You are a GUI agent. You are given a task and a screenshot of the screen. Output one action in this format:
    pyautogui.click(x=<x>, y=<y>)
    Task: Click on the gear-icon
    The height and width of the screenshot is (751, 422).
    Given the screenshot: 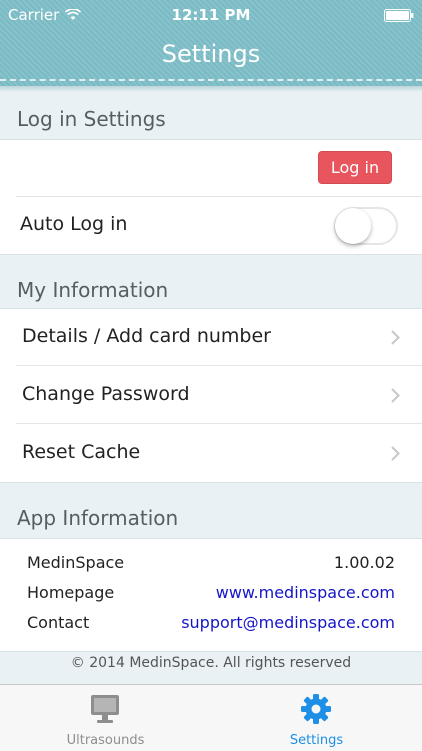 What is the action you would take?
    pyautogui.click(x=316, y=709)
    